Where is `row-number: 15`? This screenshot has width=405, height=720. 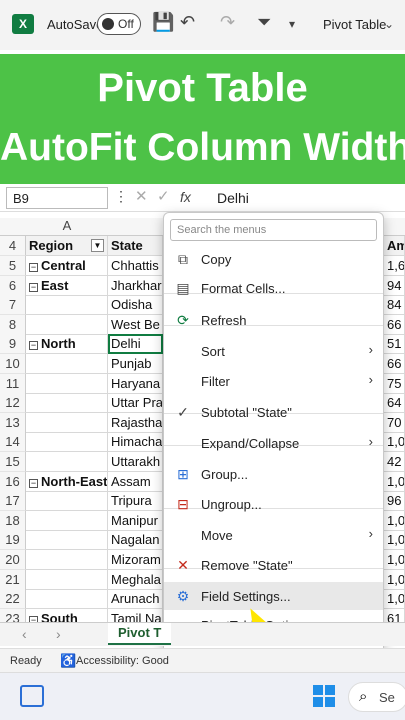 row-number: 15 is located at coordinates (13, 462).